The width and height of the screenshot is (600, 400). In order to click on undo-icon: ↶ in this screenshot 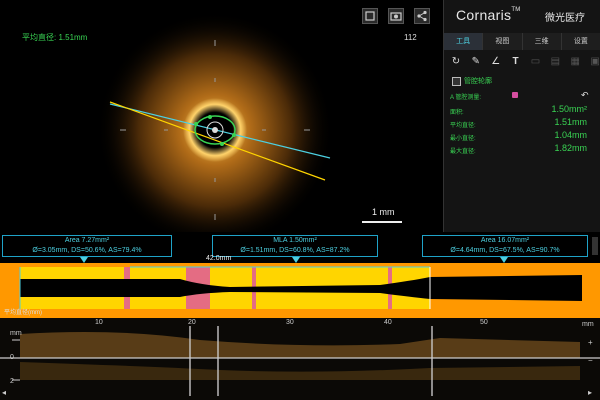, I will do `click(585, 95)`.